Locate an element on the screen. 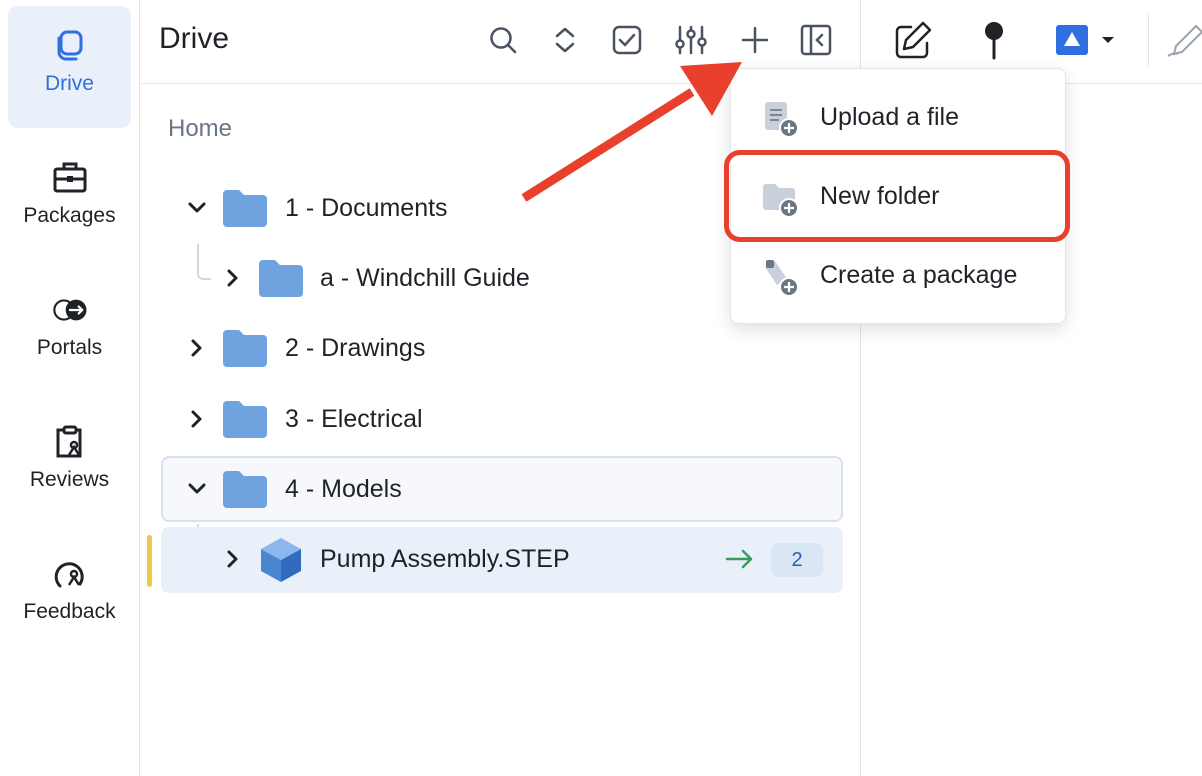 This screenshot has height=776, width=1202. triangle-shape-icon is located at coordinates (1085, 40).